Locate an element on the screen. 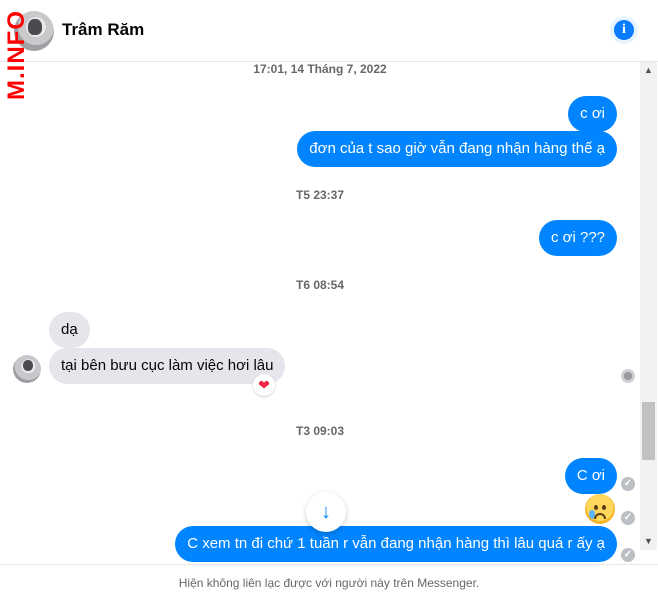  message-bubble: c ơi ??? is located at coordinates (577, 238).